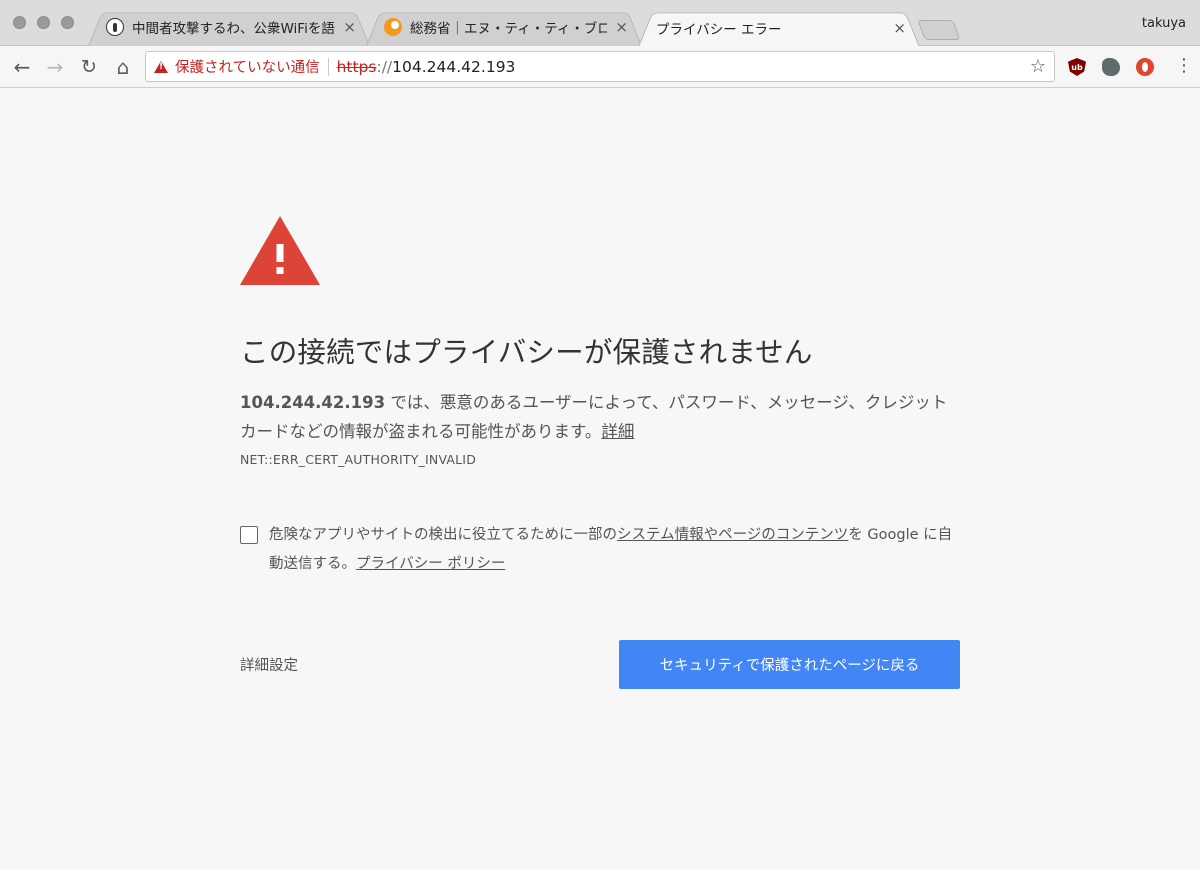 The image size is (1200, 870). What do you see at coordinates (1145, 67) in the screenshot?
I see `opera-icon` at bounding box center [1145, 67].